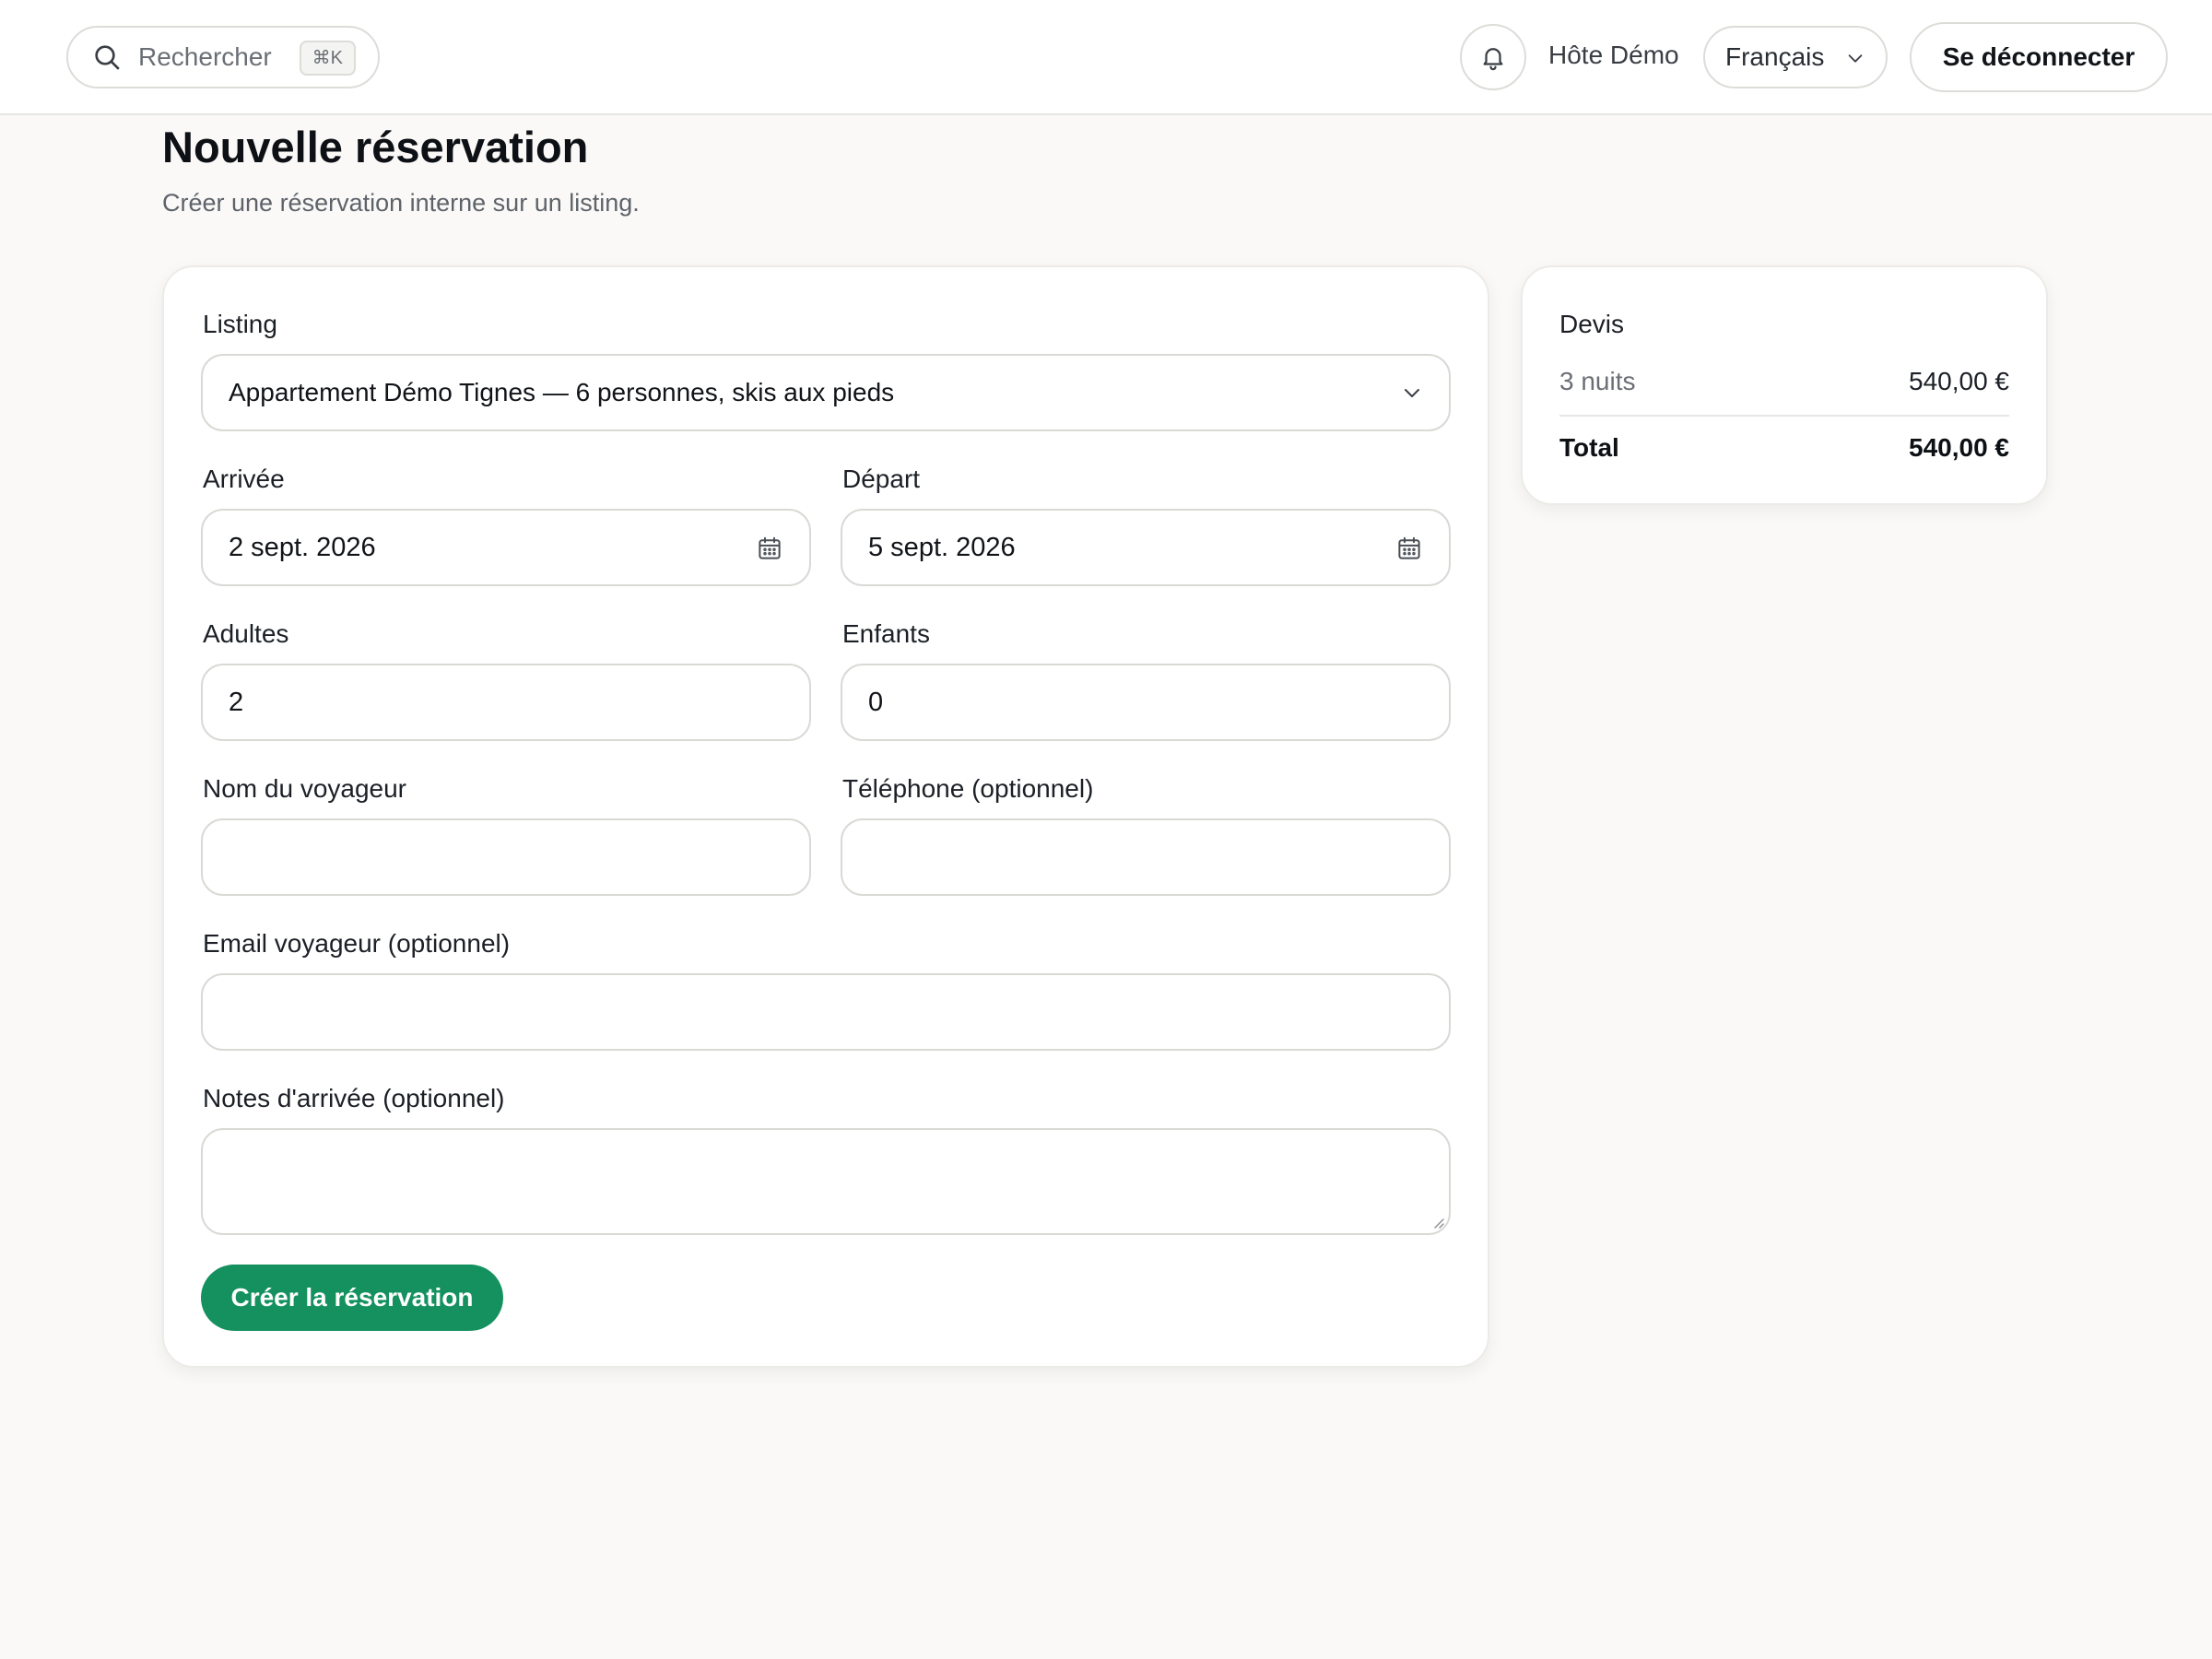  Describe the element at coordinates (1597, 381) in the screenshot. I see `nights-label: 3 nuits` at that location.